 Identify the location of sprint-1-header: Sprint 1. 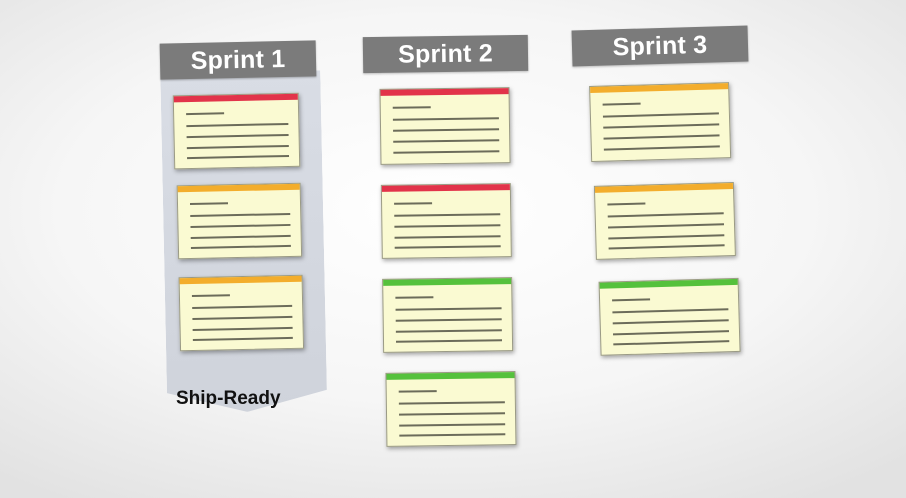
(238, 60).